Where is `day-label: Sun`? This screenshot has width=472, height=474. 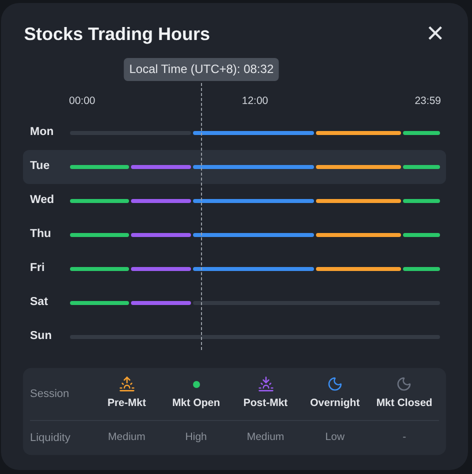
day-label: Sun is located at coordinates (41, 336).